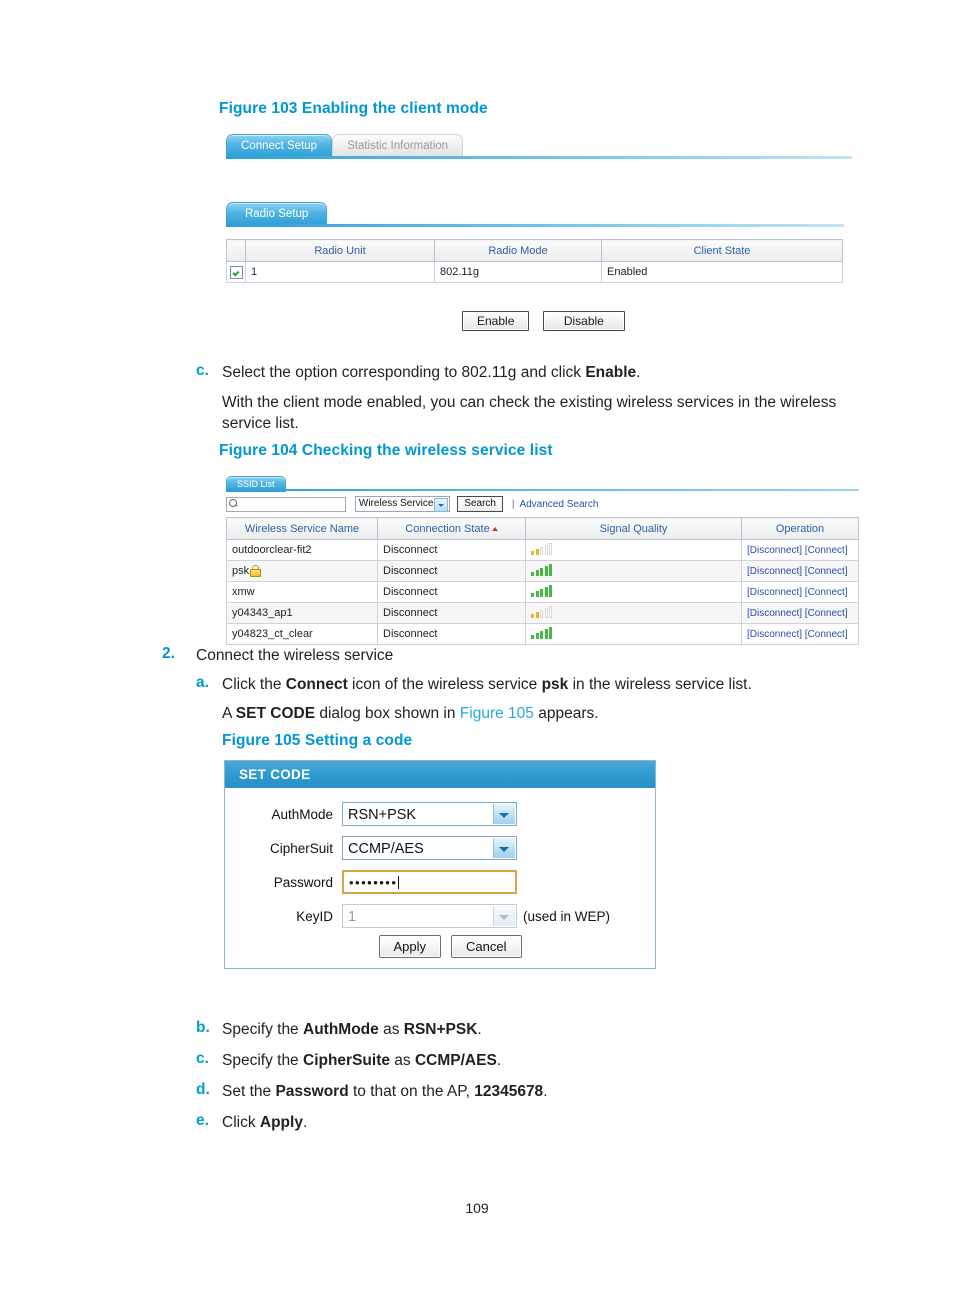 The image size is (954, 1296). What do you see at coordinates (386, 849) in the screenshot?
I see `ciphersuit-value: CCMP/AES` at bounding box center [386, 849].